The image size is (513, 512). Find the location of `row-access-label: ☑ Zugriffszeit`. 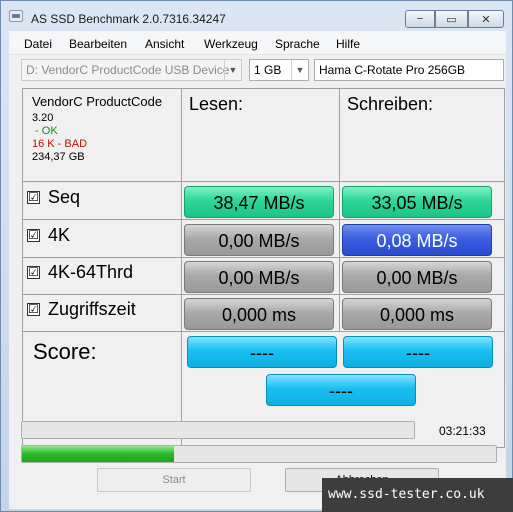

row-access-label: ☑ Zugriffszeit is located at coordinates (81, 309).